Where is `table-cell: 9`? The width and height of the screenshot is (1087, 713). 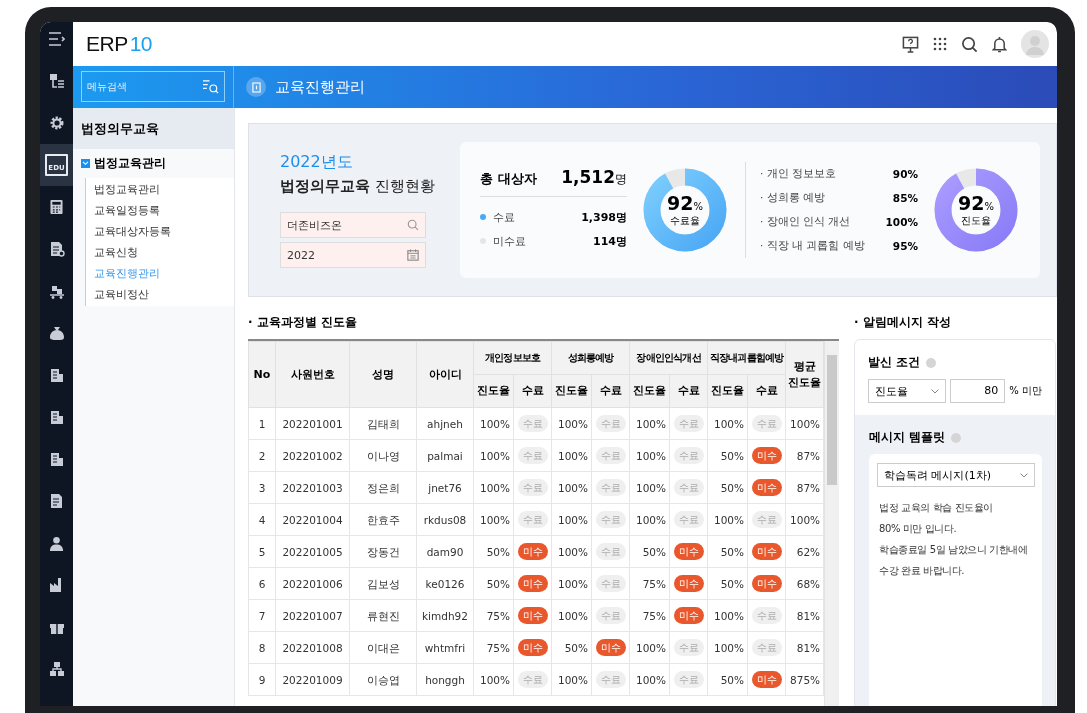 table-cell: 9 is located at coordinates (262, 679).